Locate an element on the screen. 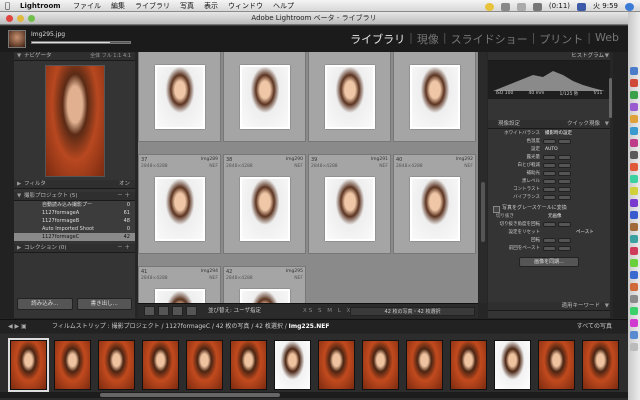  quick-develop-preset: クイック現像 is located at coordinates (583, 124).